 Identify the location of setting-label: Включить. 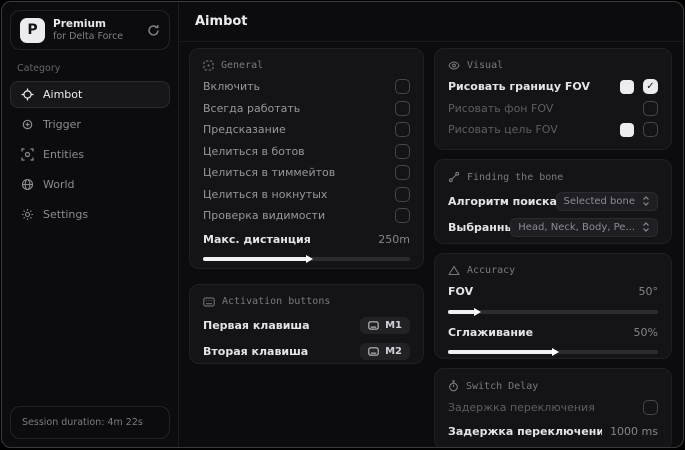
(232, 87).